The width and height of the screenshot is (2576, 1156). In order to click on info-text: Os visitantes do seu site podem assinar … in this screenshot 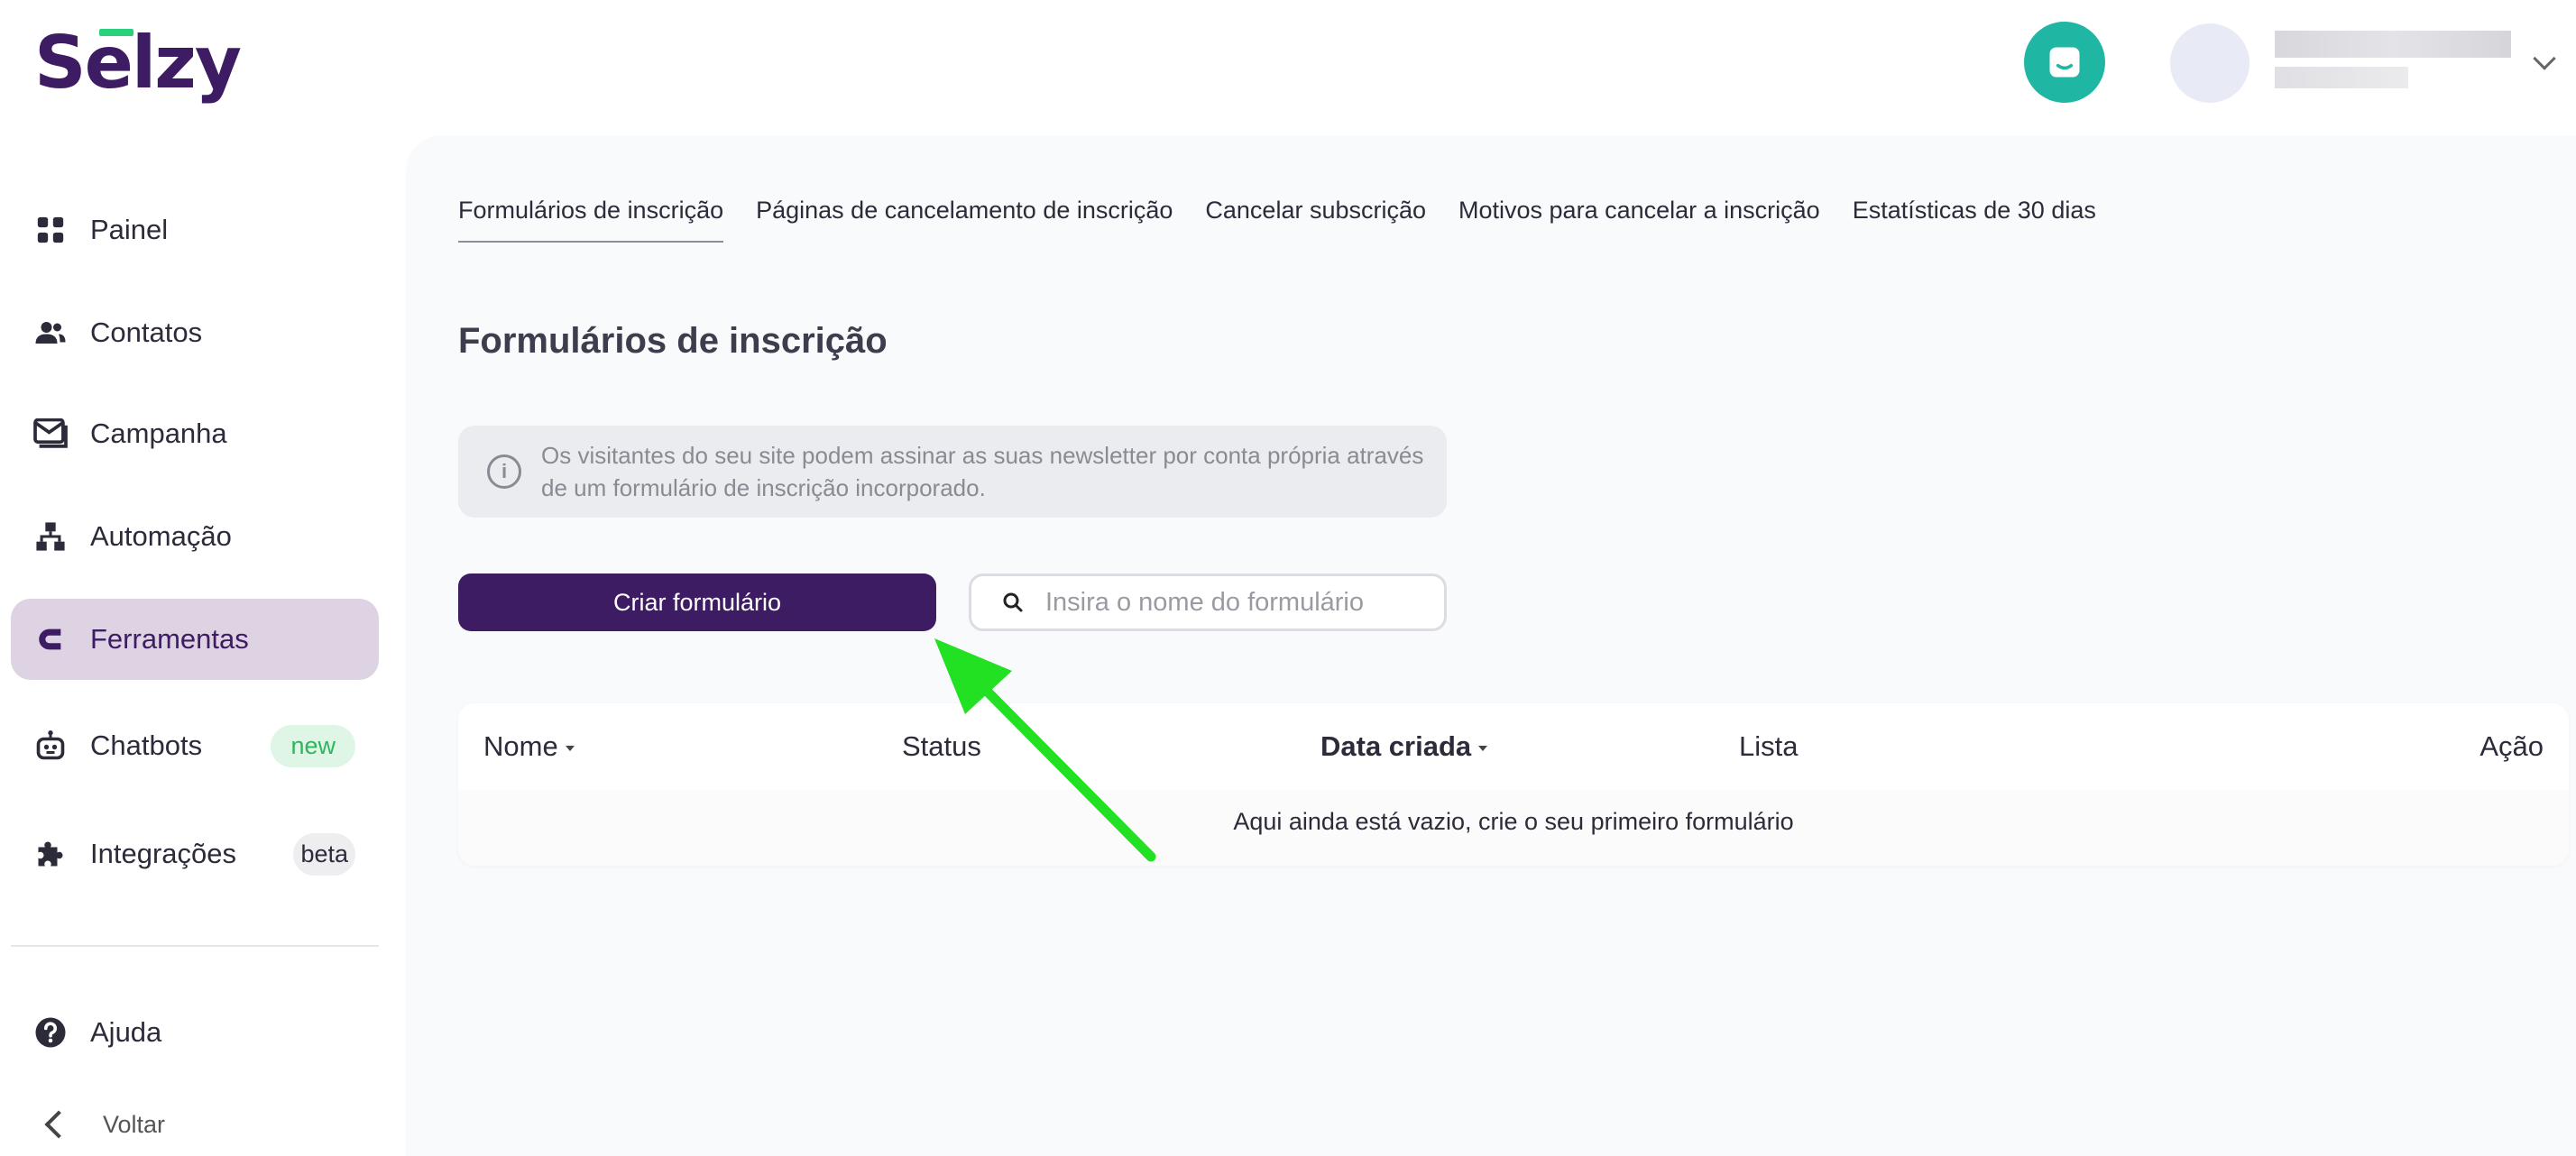, I will do `click(982, 471)`.